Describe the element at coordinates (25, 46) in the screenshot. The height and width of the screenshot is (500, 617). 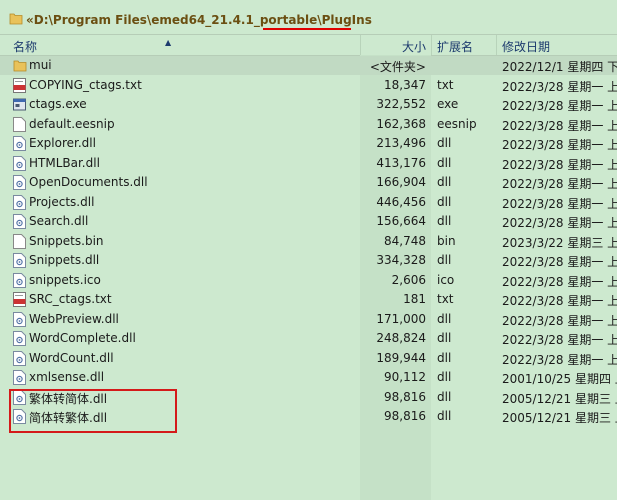
I see `column-name: 名称` at that location.